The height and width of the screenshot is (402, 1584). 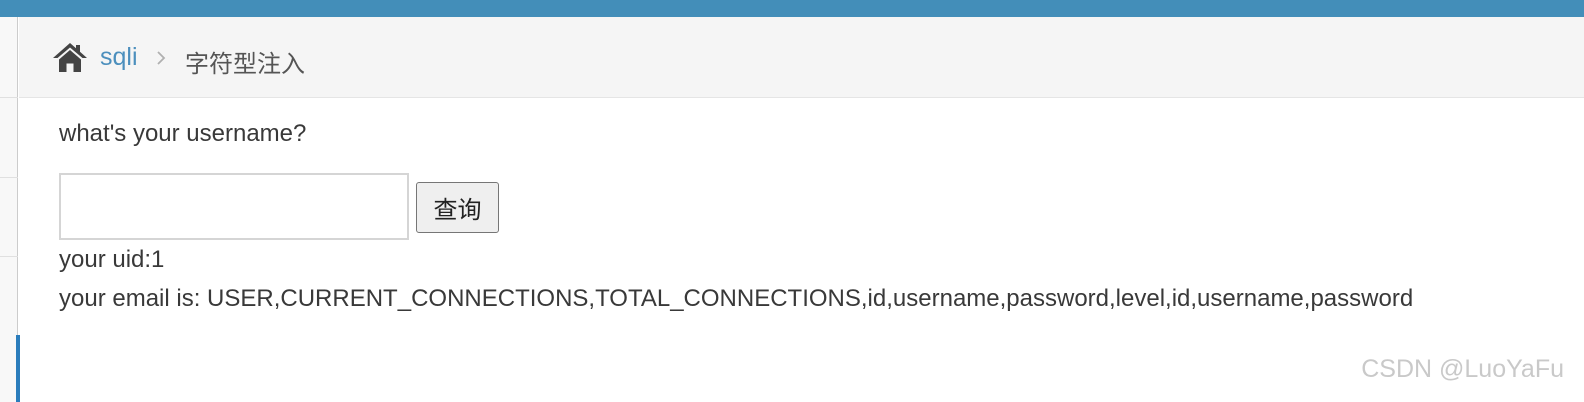 What do you see at coordinates (245, 64) in the screenshot?
I see `breadcrumb-current: 字符型注入` at bounding box center [245, 64].